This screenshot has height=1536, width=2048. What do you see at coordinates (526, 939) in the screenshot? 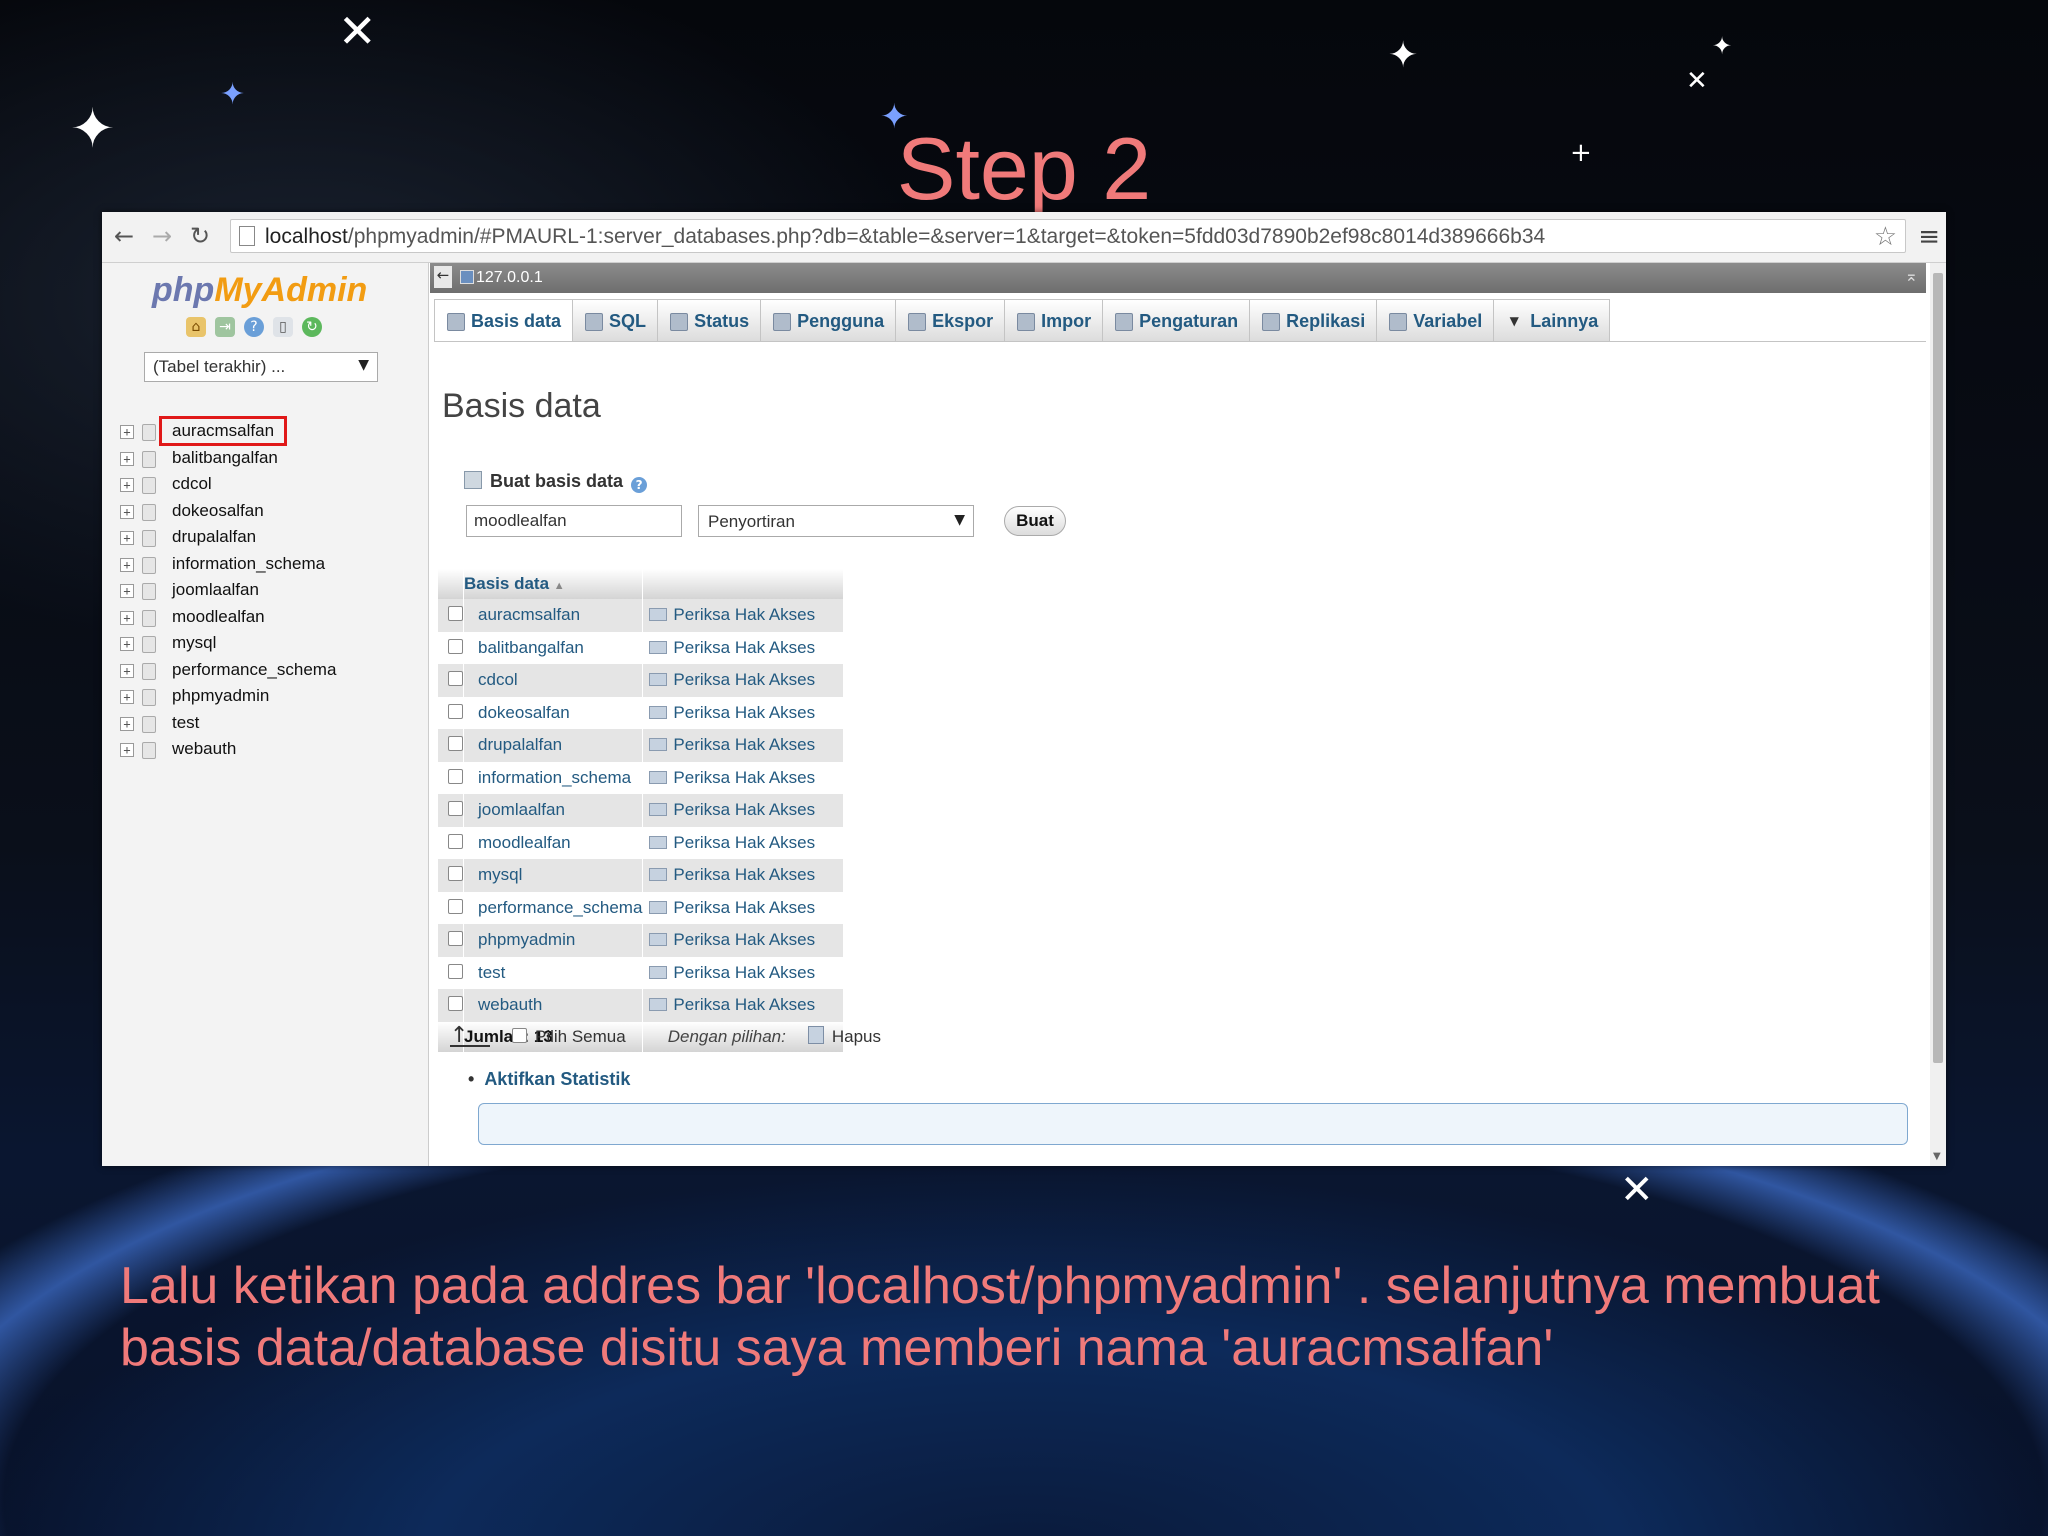
I see `database-link: phpmyadmin` at bounding box center [526, 939].